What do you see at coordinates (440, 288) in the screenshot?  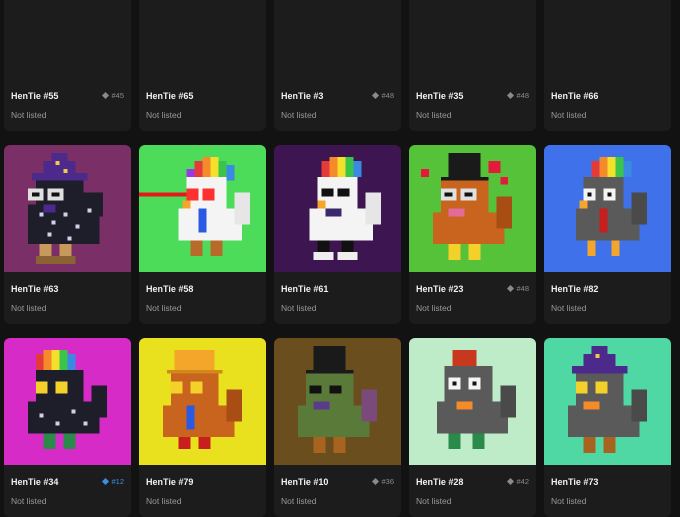 I see `nft-name: HenTie #23` at bounding box center [440, 288].